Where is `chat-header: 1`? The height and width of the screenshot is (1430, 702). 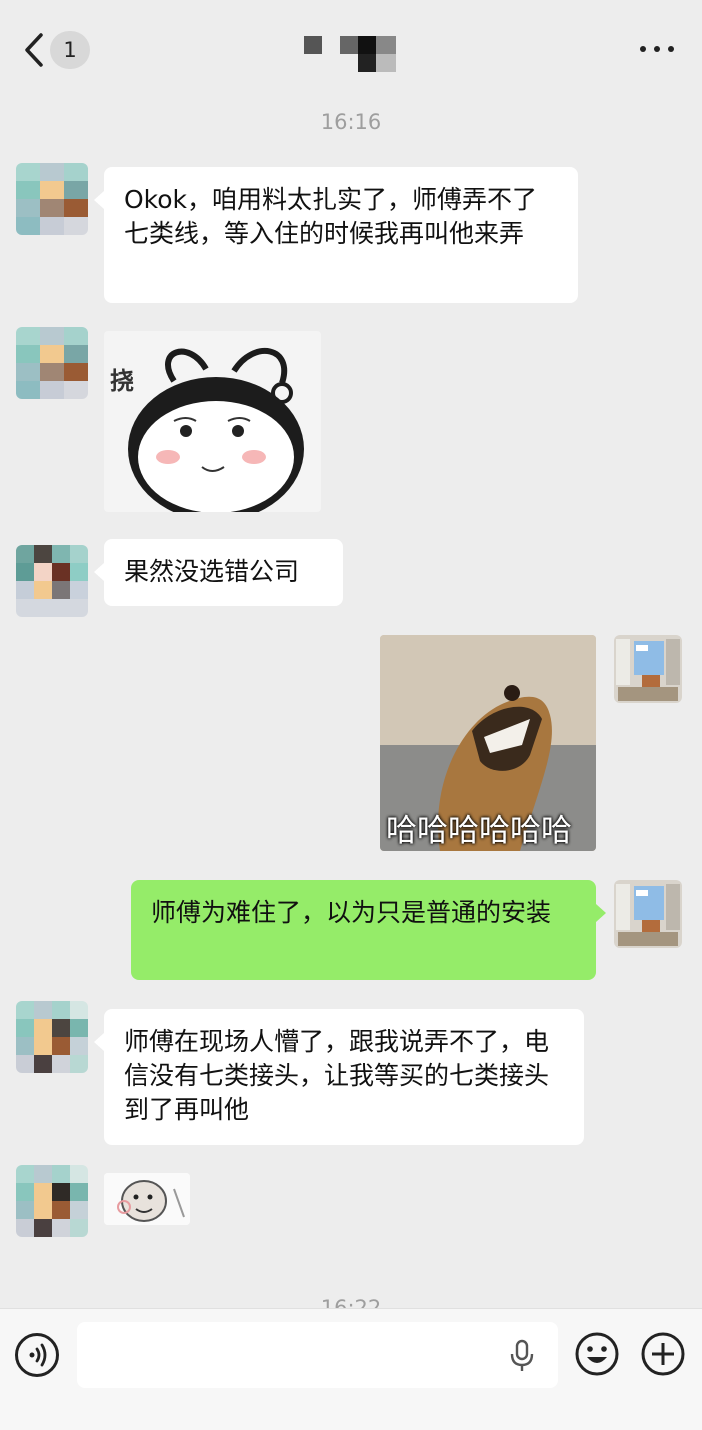 chat-header: 1 is located at coordinates (351, 49).